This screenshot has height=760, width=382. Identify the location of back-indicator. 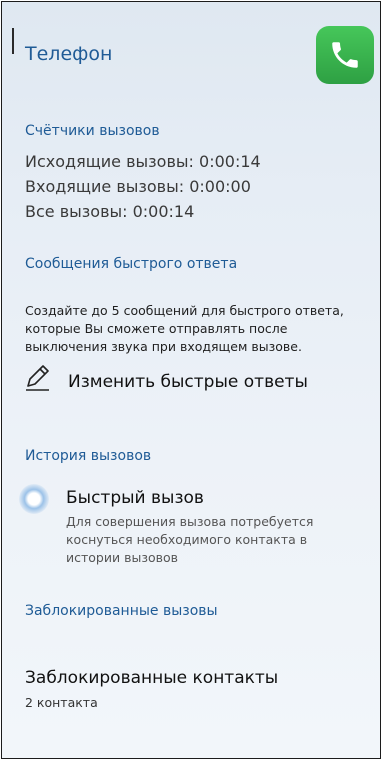
(13, 41).